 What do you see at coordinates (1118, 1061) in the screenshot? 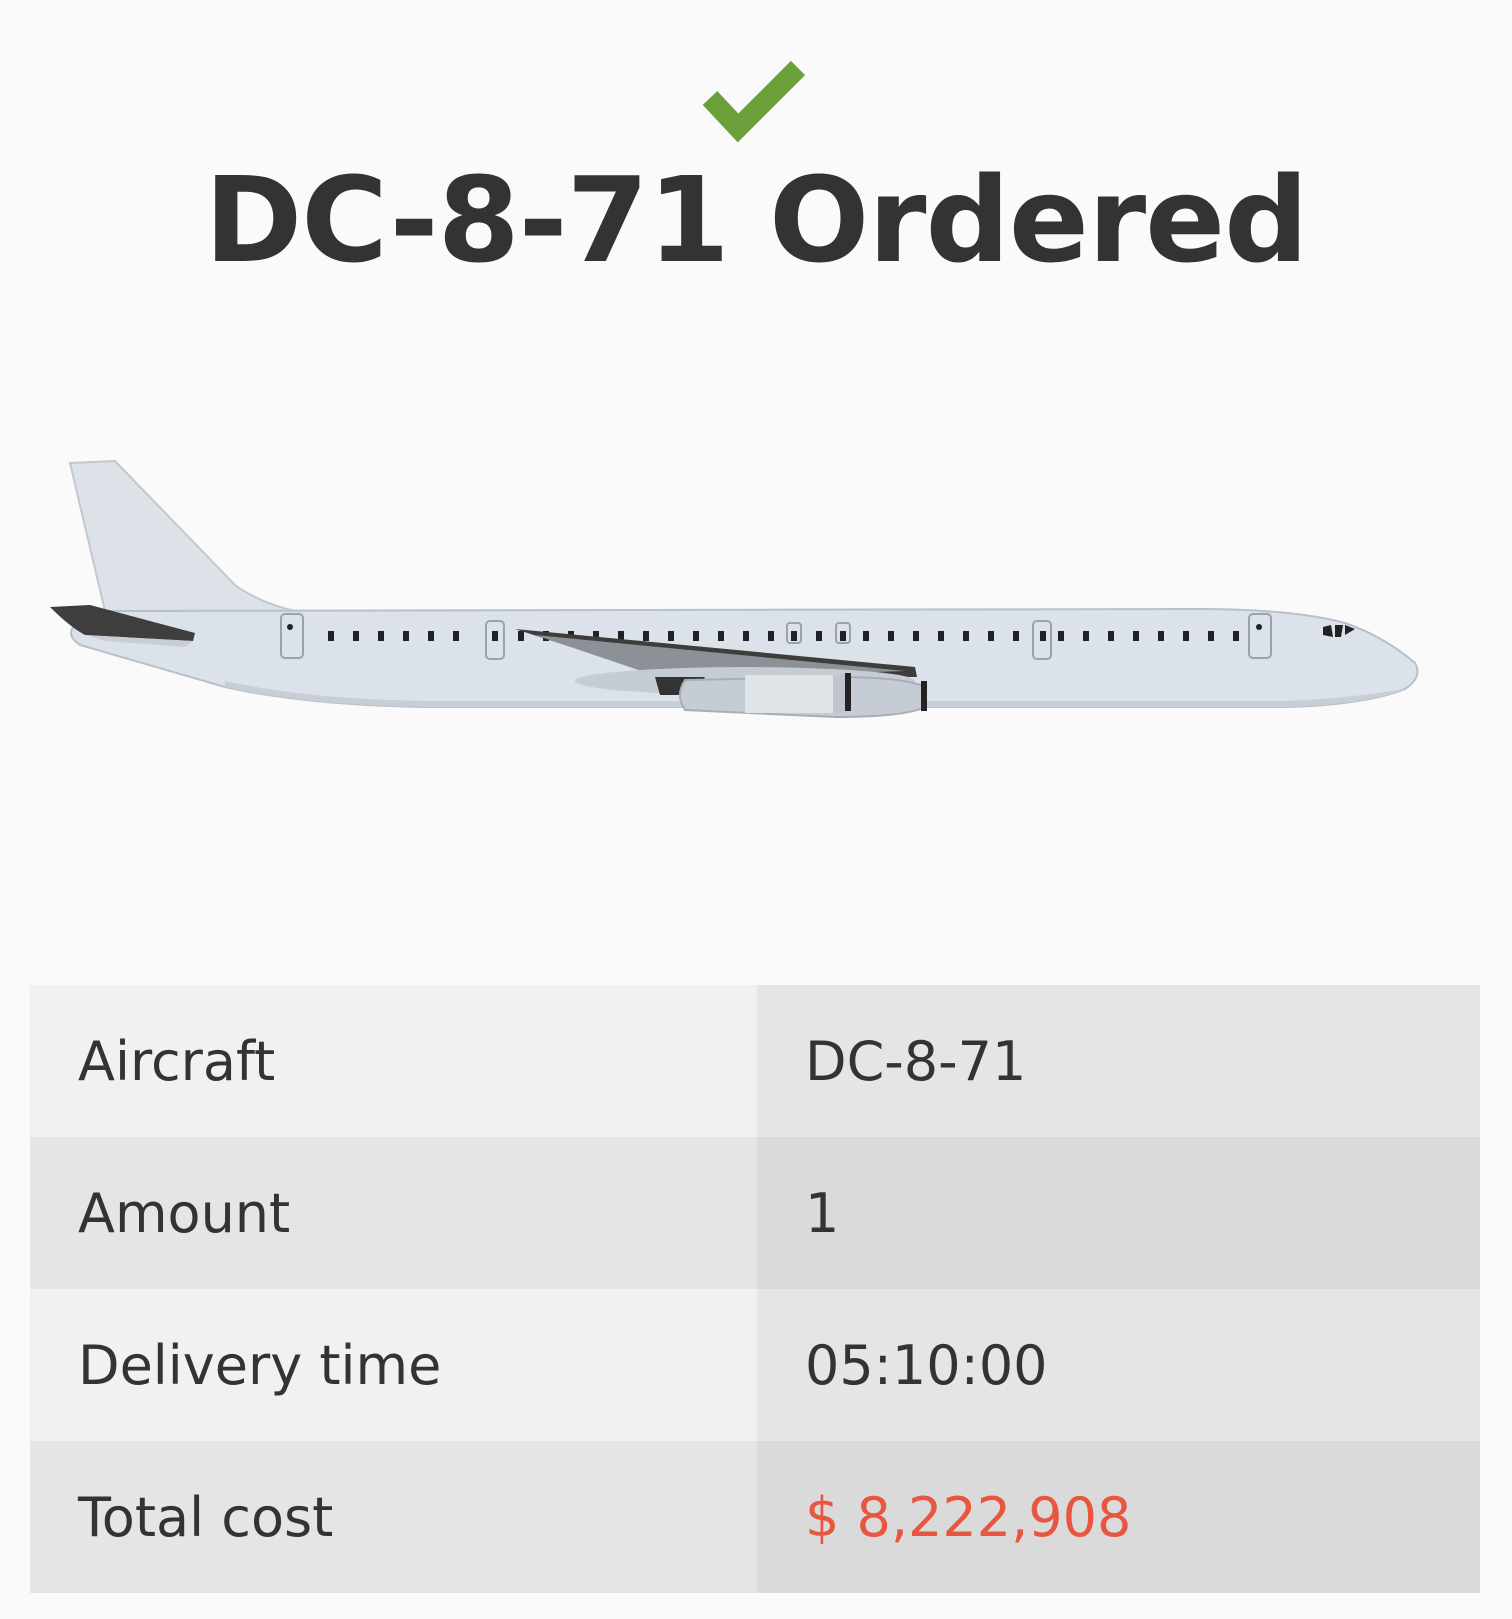
I see `aircraft-value: DC-8-71` at bounding box center [1118, 1061].